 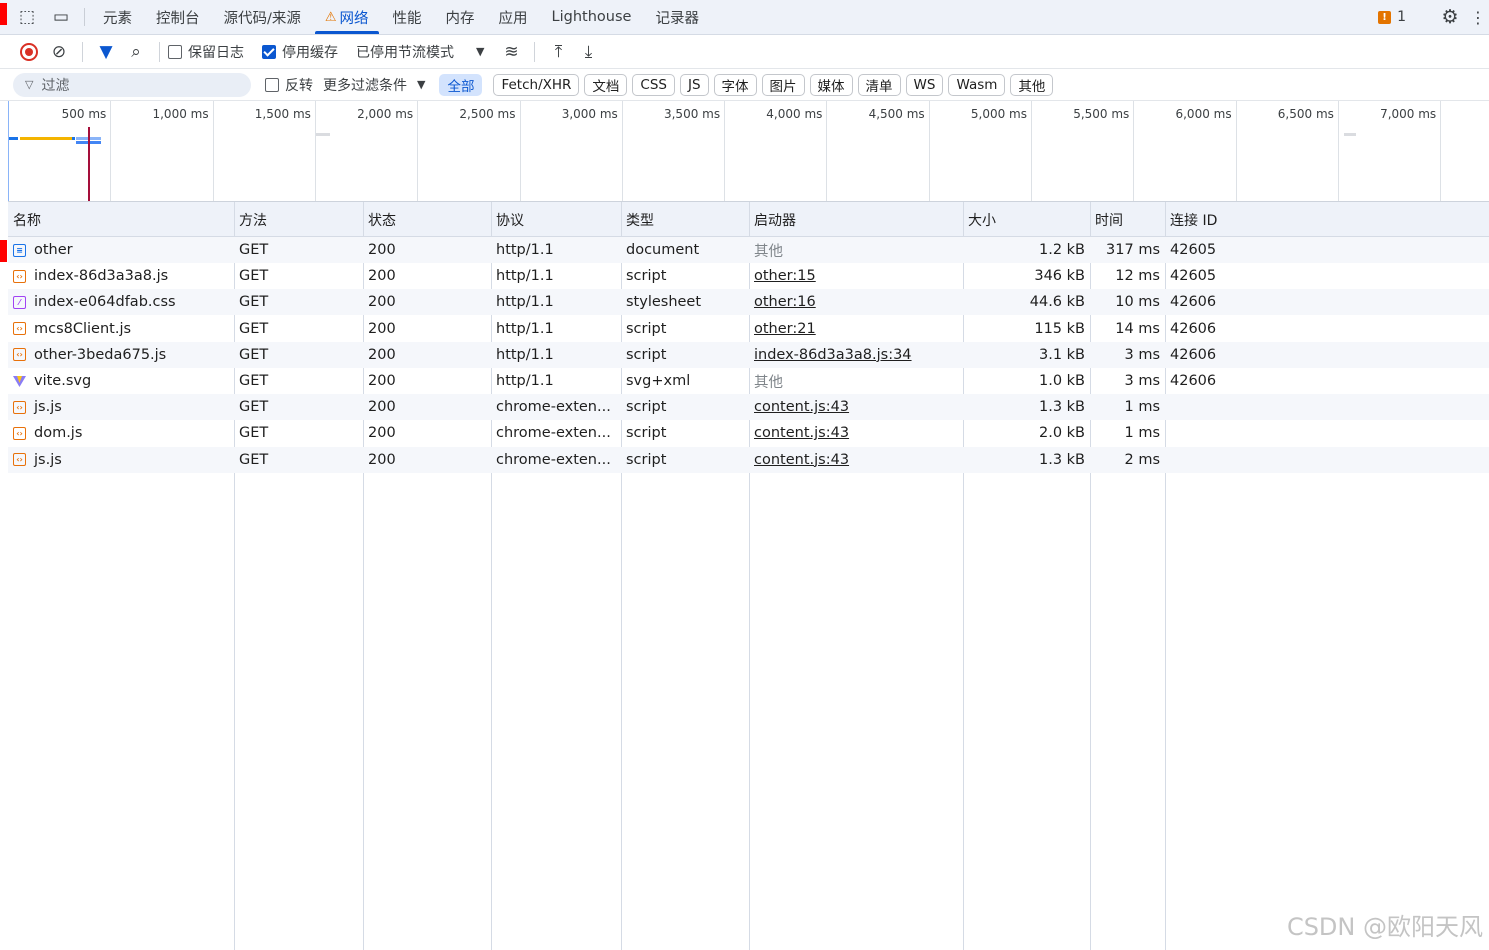 I want to click on timeline-request-bar, so click(x=73, y=138).